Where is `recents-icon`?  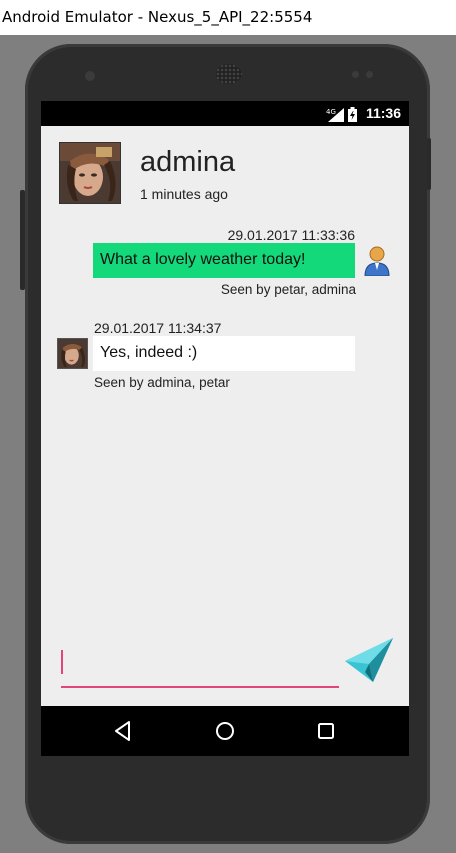 recents-icon is located at coordinates (326, 731).